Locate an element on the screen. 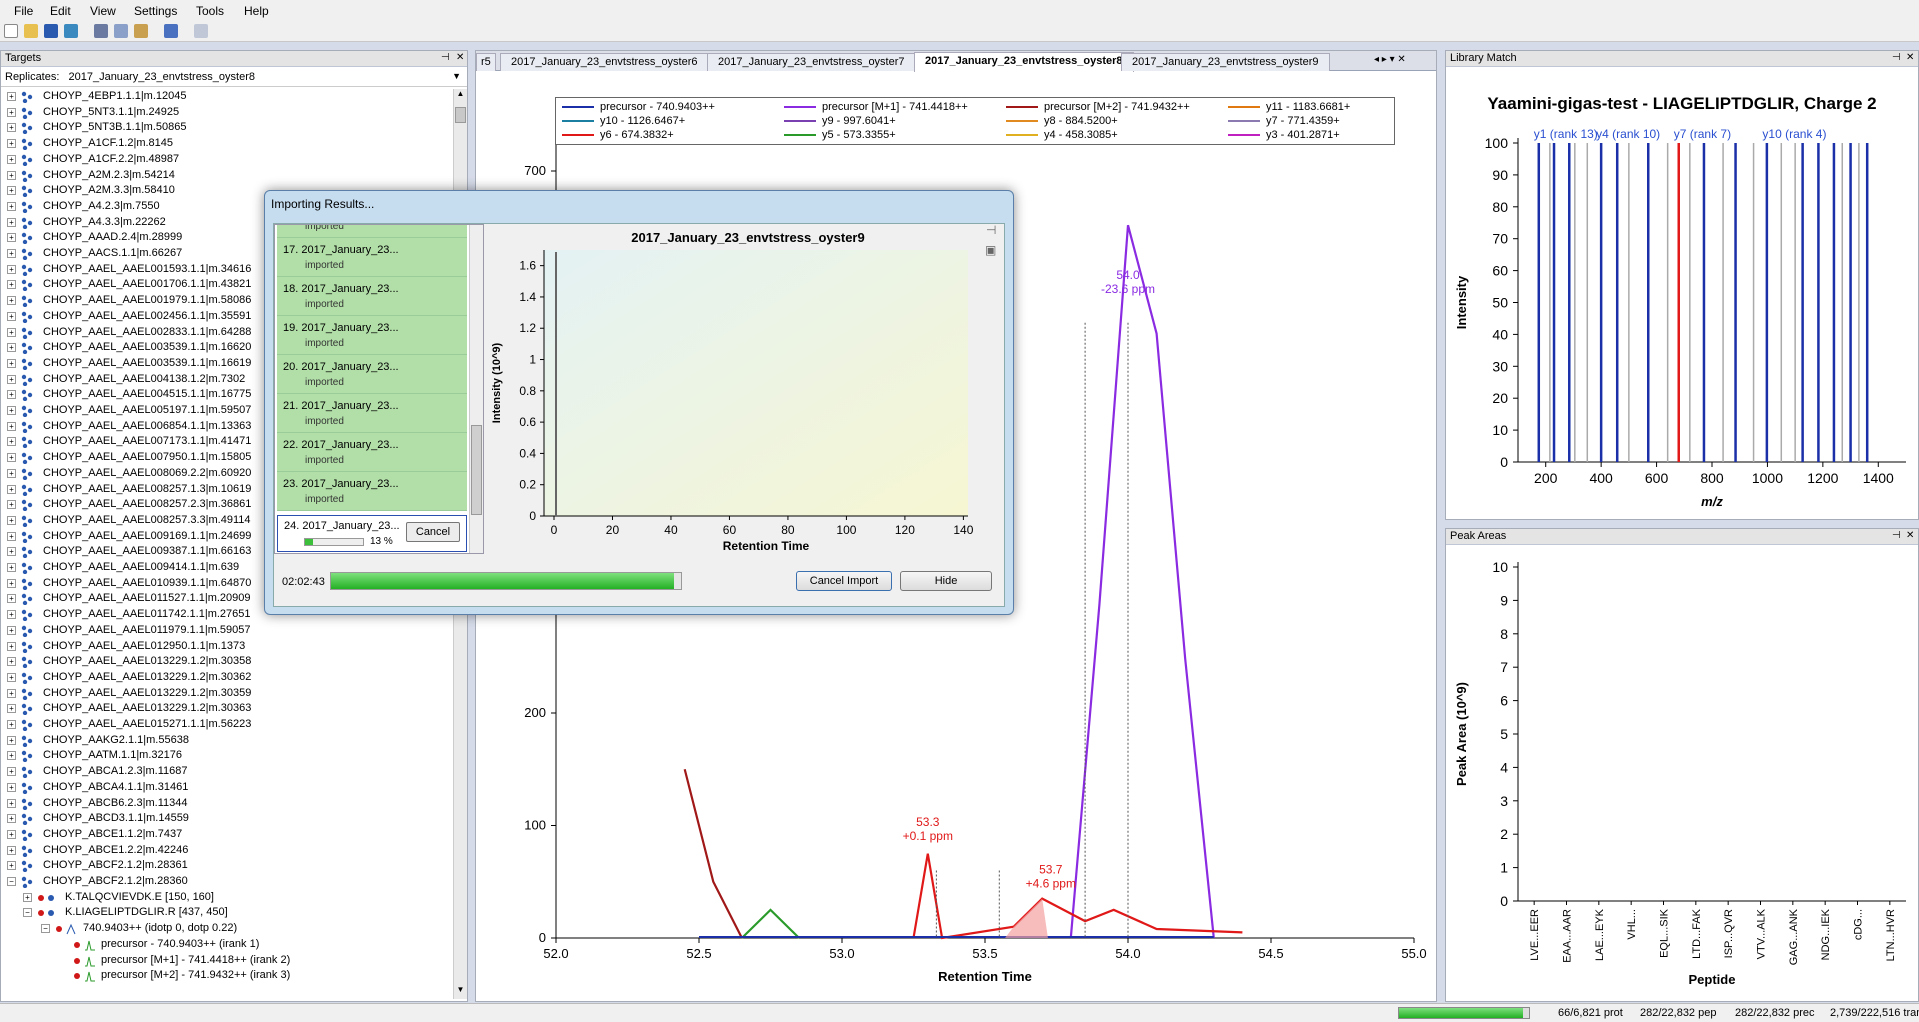 This screenshot has height=1022, width=1919. menu-settings: Settings is located at coordinates (155, 11).